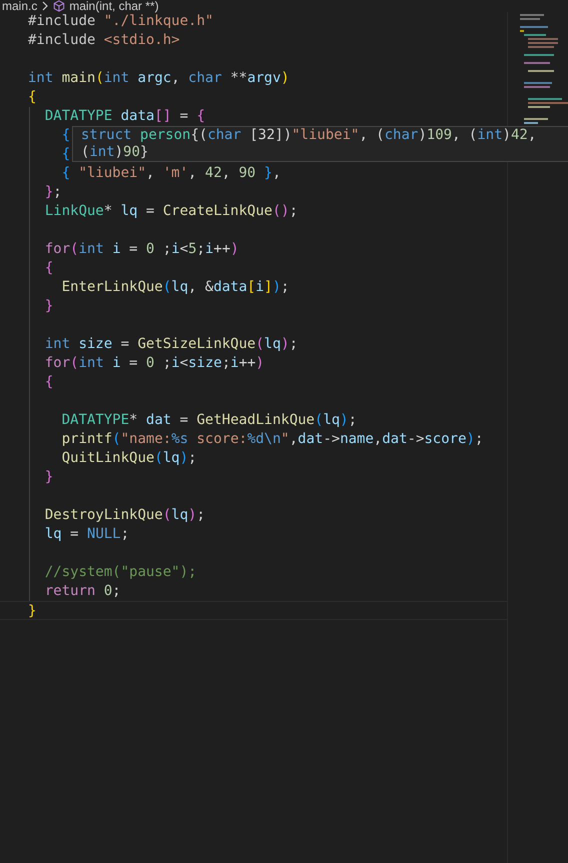 Image resolution: width=568 pixels, height=863 pixels. What do you see at coordinates (171, 211) in the screenshot?
I see `code-line: LinkQue* lq = CreateLinkQue();` at bounding box center [171, 211].